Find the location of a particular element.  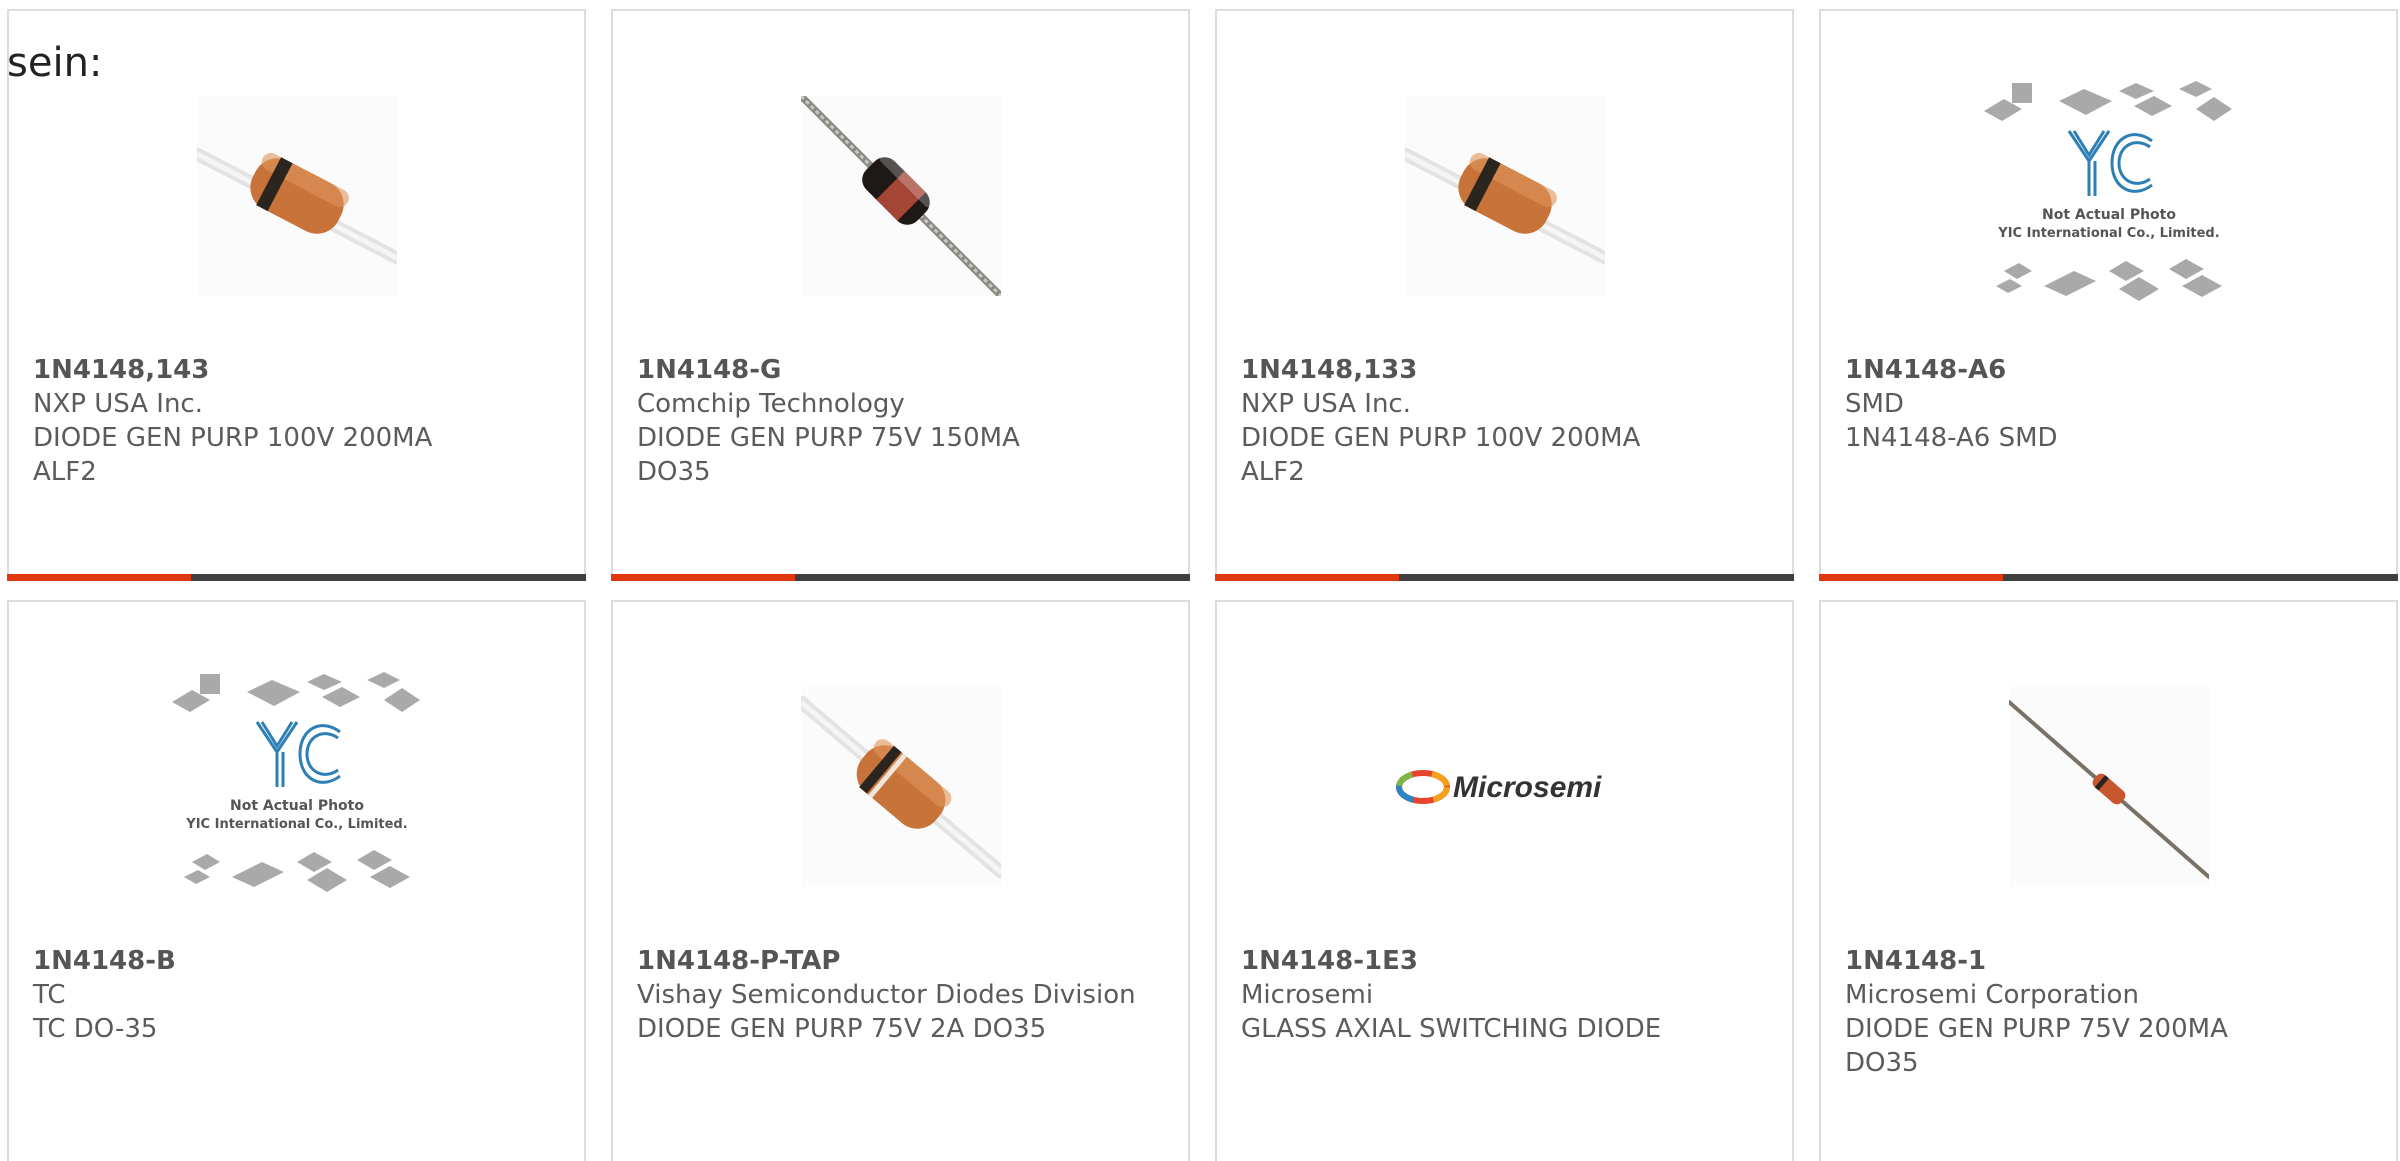

part-number-link: 1N4148-1E3 is located at coordinates (1504, 961).